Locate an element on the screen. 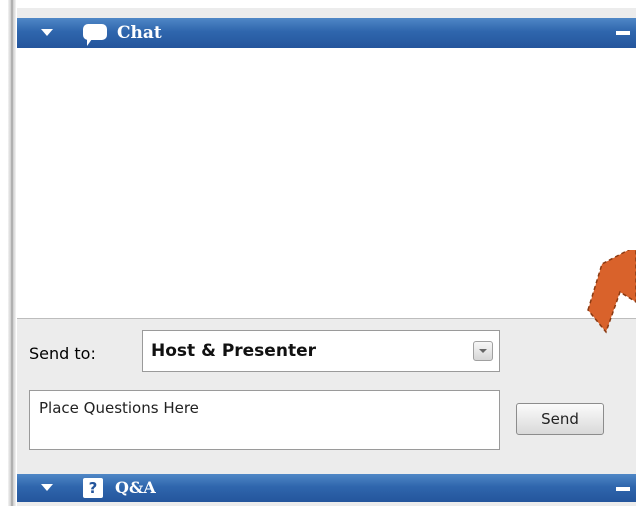 This screenshot has height=506, width=636. chat-panel-title: Chat is located at coordinates (139, 33).